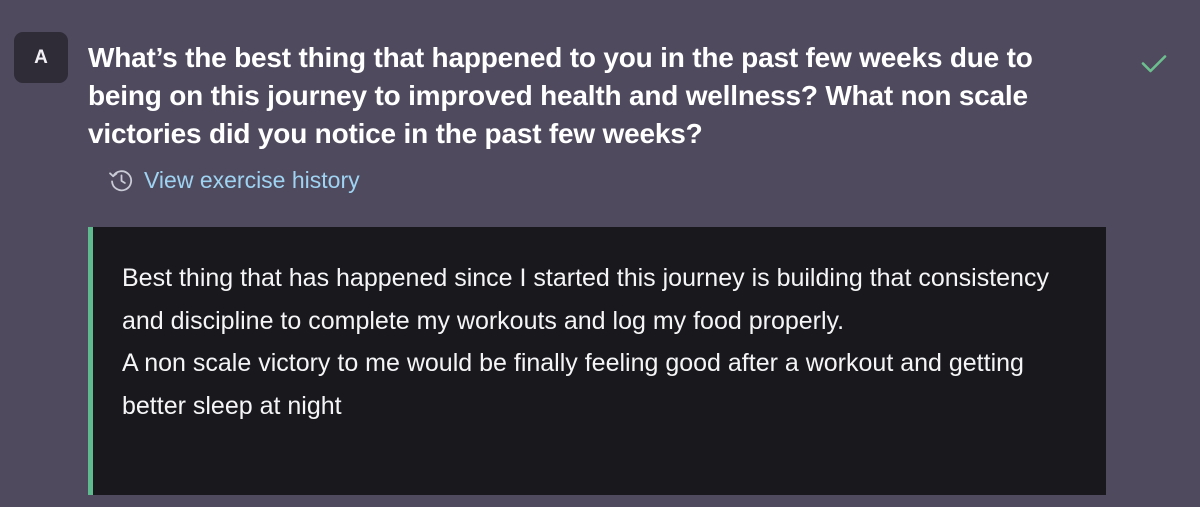 Image resolution: width=1200 pixels, height=507 pixels. Describe the element at coordinates (121, 180) in the screenshot. I see `history-icon` at that location.